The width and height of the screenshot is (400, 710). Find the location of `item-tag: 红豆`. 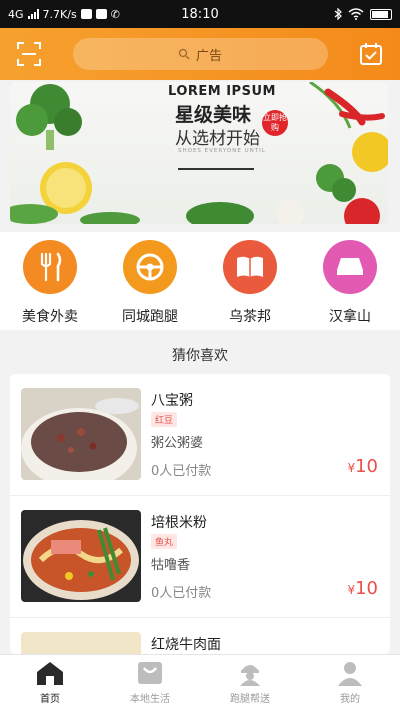

item-tag: 红豆 is located at coordinates (164, 419).